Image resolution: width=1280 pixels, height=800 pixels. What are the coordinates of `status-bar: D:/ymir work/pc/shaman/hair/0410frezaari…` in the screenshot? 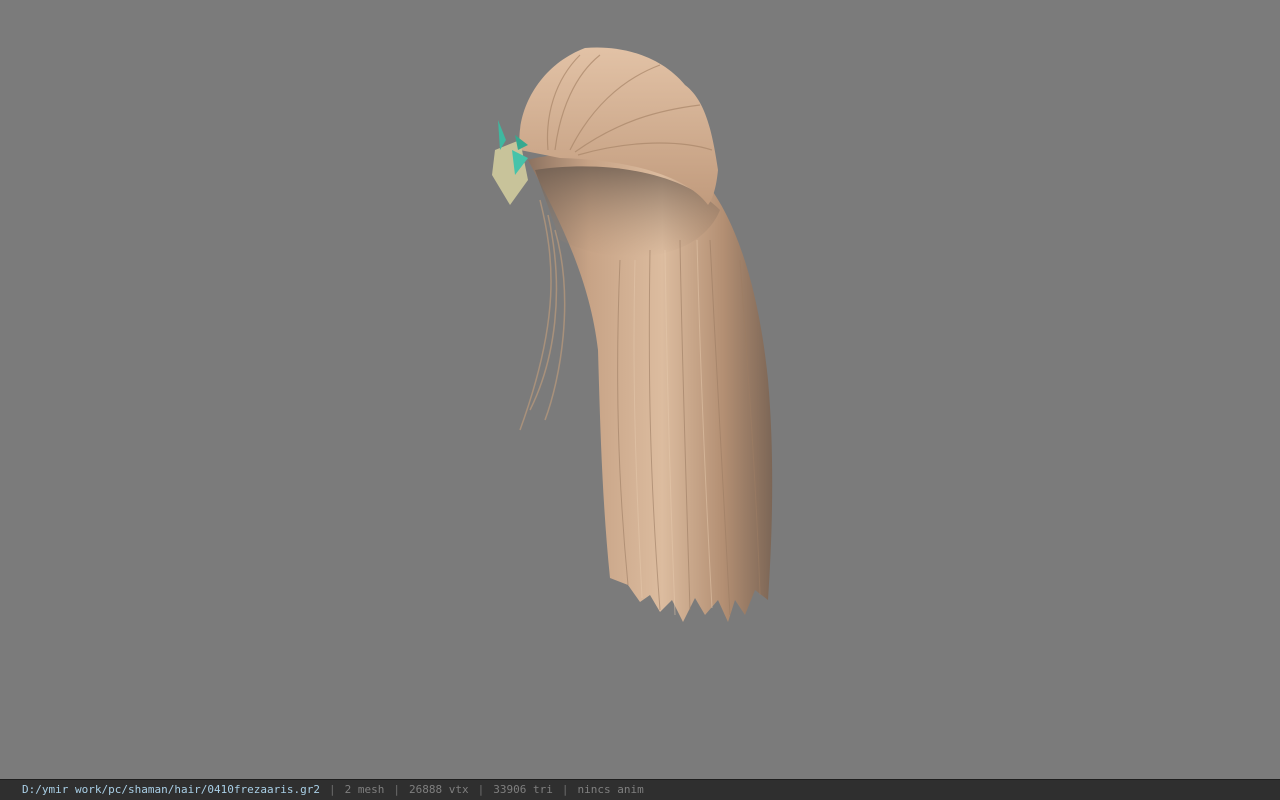 It's located at (640, 789).